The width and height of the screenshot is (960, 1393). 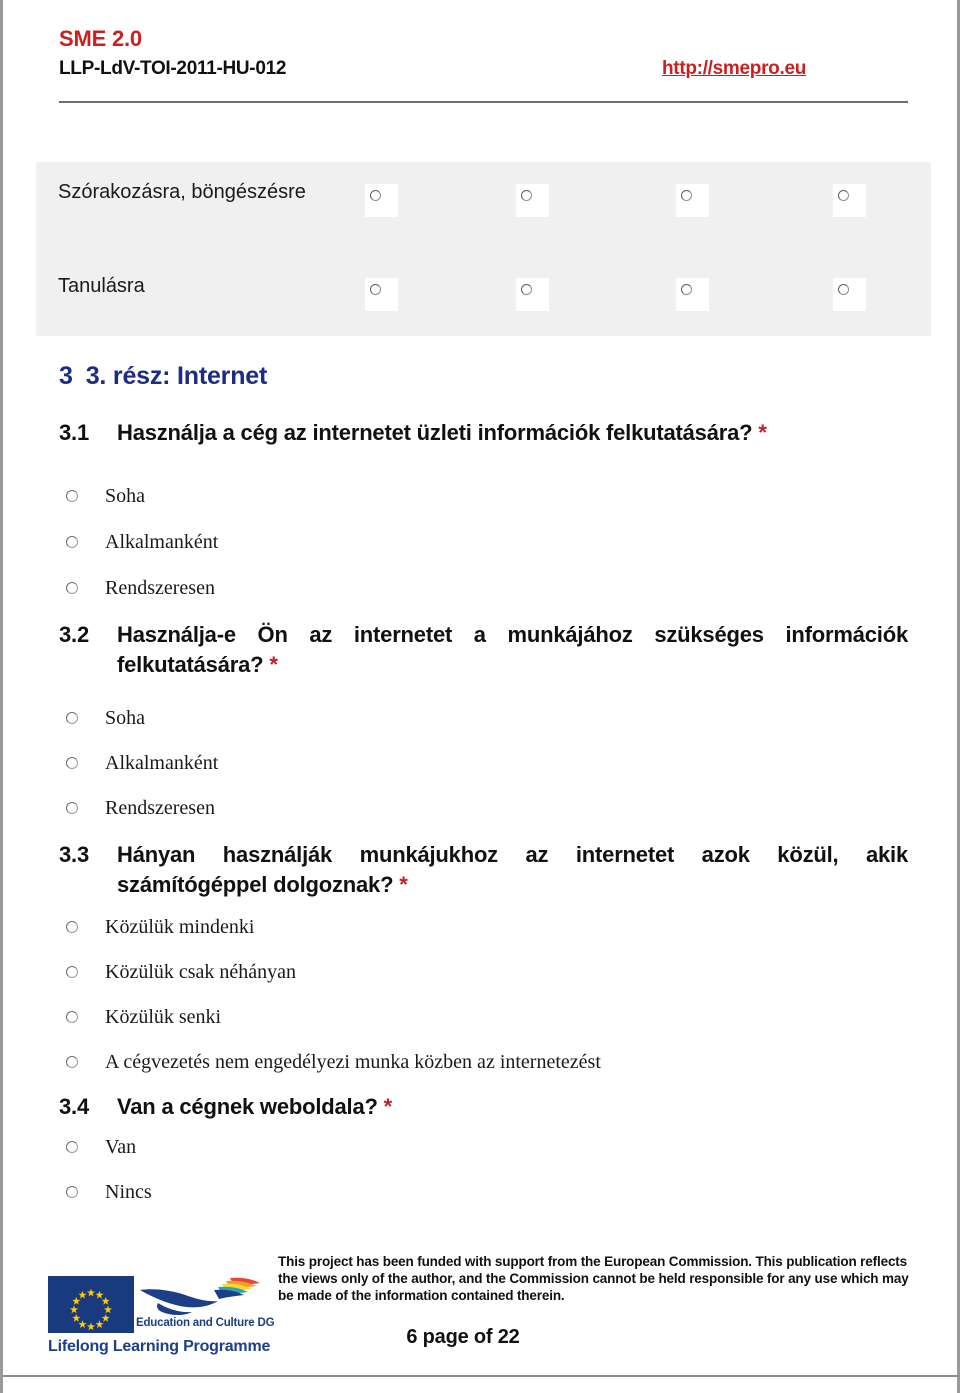 I want to click on project-code: LLP-LdV-TOI-2011-HU-012, so click(x=173, y=68).